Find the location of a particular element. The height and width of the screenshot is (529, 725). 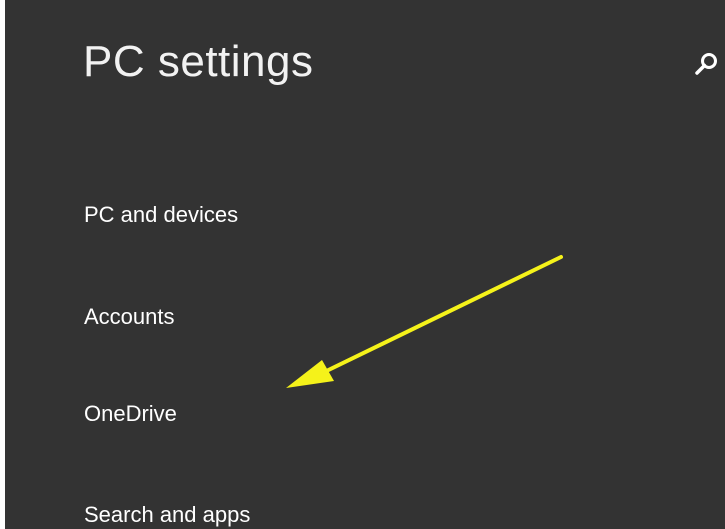

search-button is located at coordinates (707, 65).